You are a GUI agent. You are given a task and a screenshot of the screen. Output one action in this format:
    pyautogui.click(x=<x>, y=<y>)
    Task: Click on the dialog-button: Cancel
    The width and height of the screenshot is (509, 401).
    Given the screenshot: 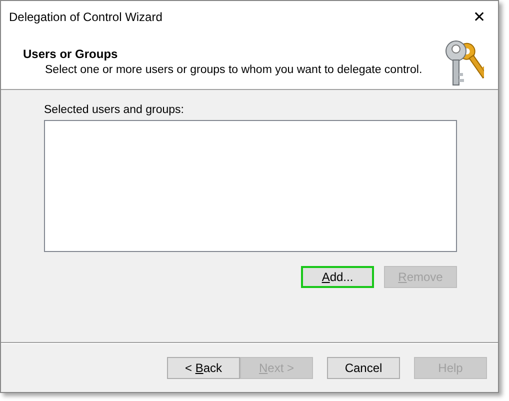 What is the action you would take?
    pyautogui.click(x=363, y=368)
    